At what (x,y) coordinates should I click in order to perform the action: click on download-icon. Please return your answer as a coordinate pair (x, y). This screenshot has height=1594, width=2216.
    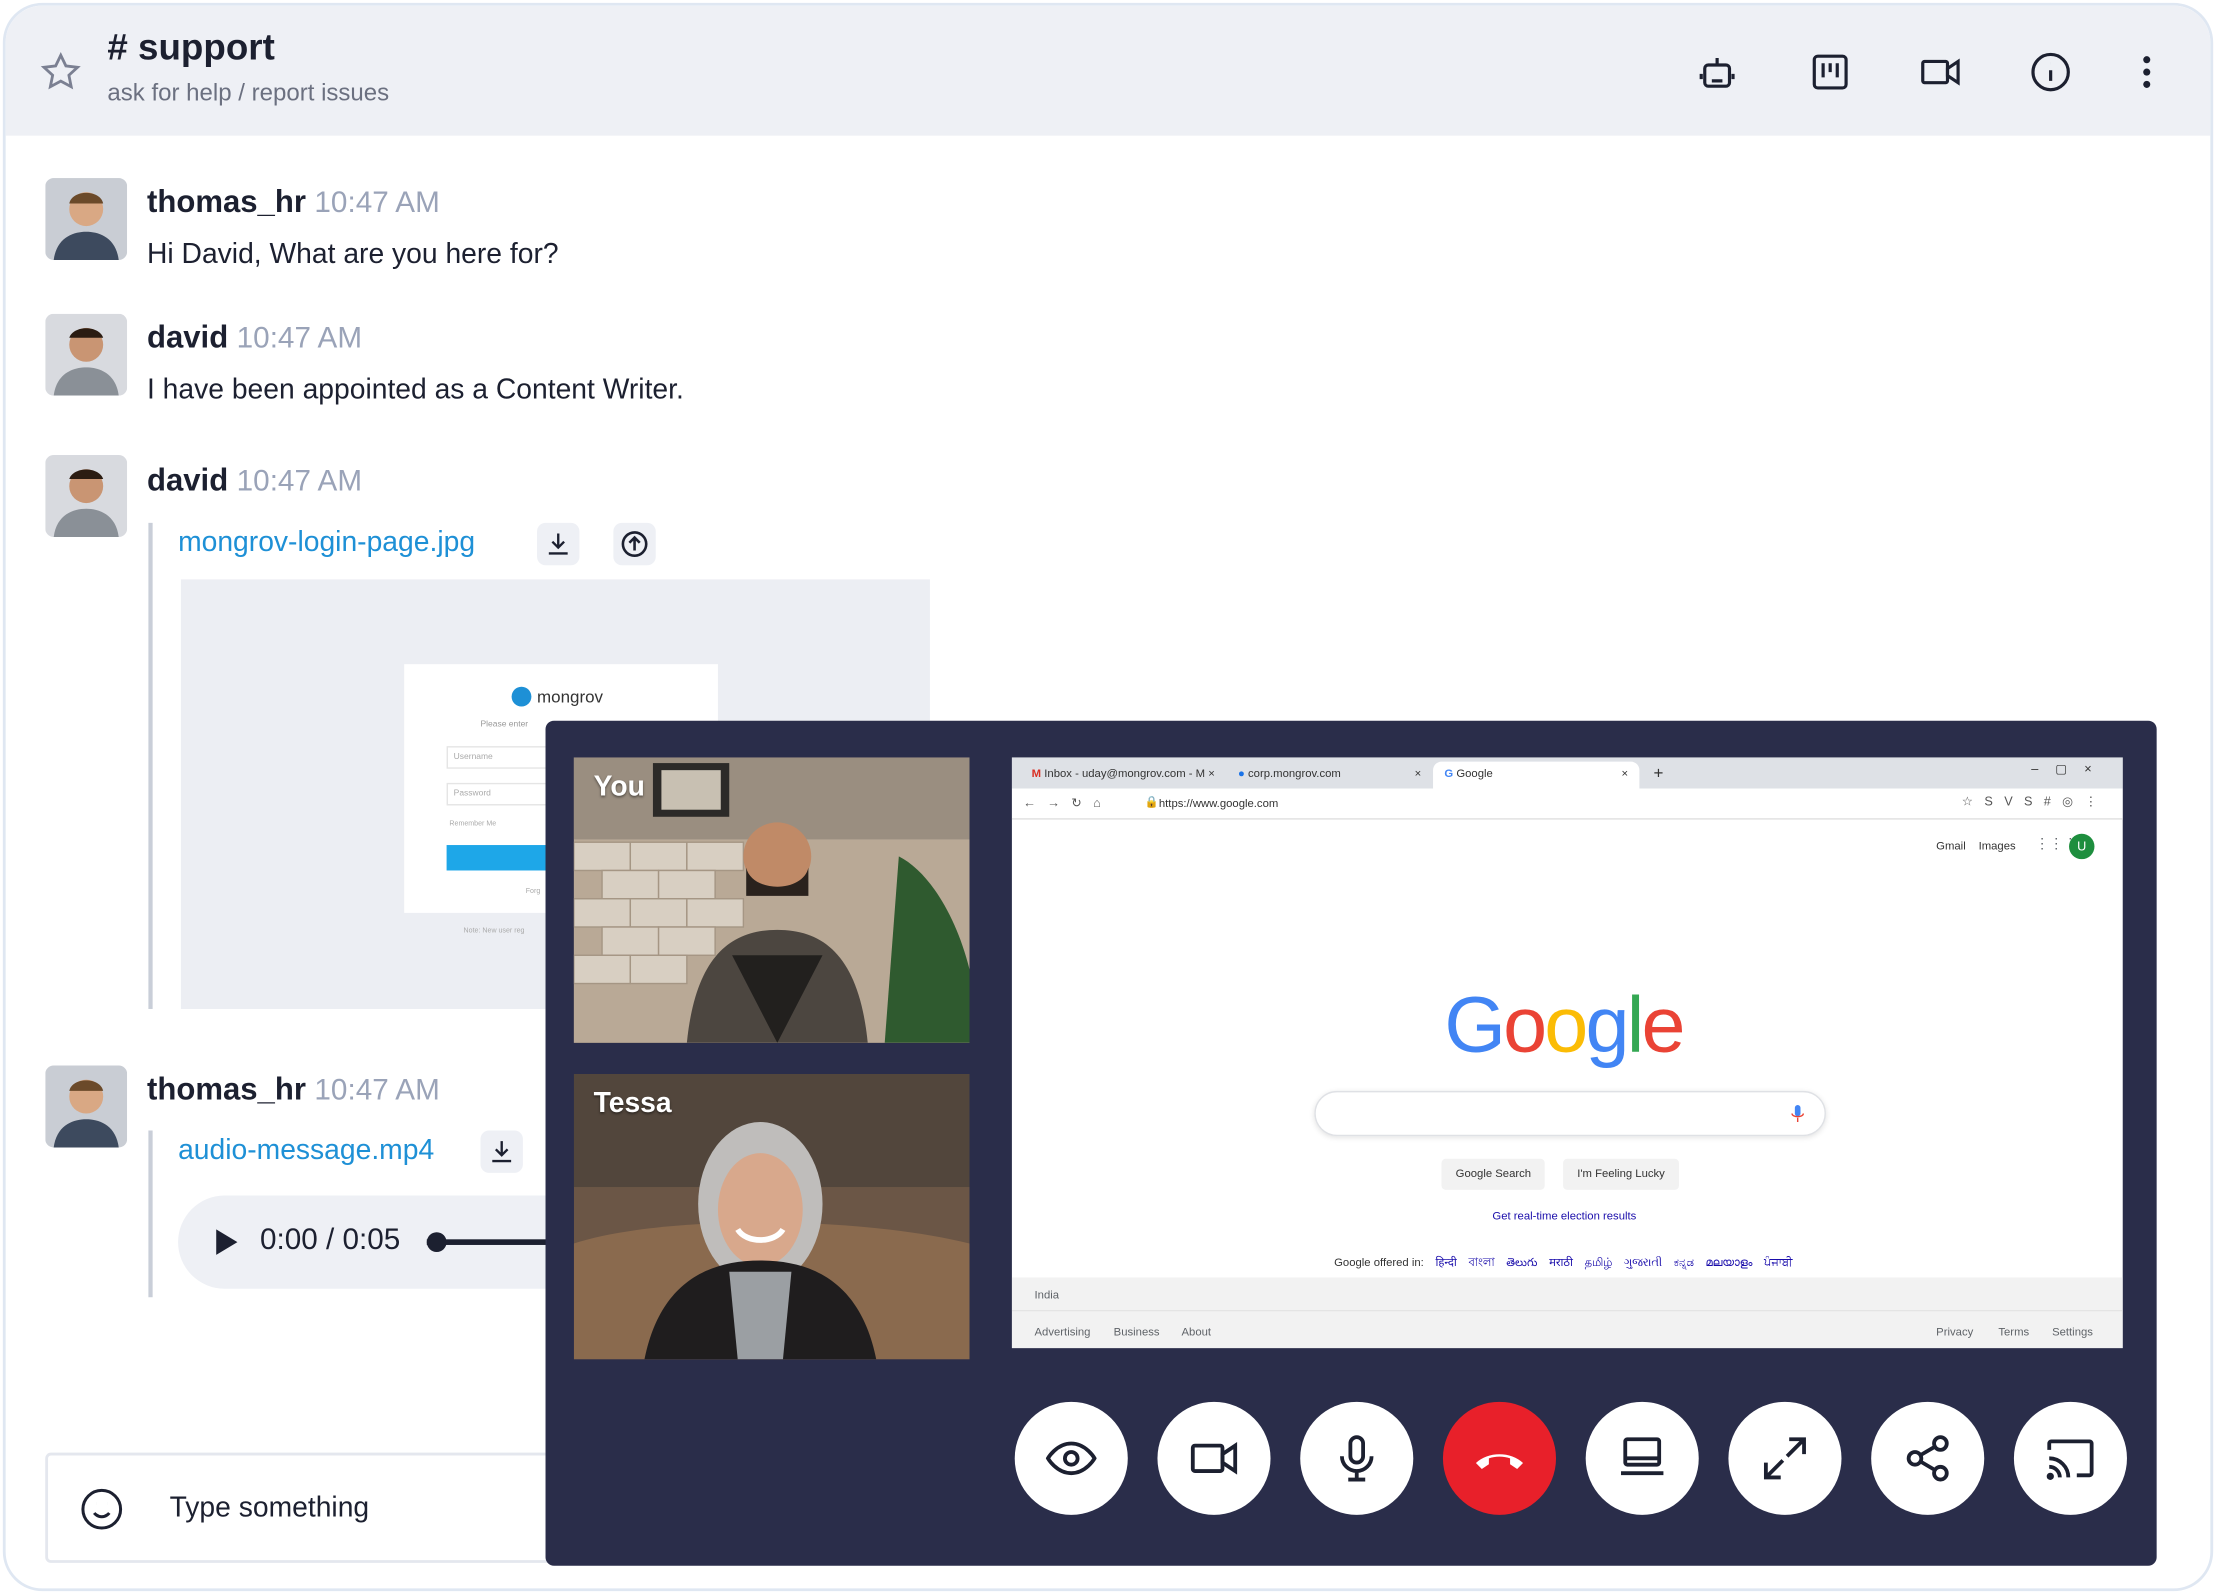
    Looking at the image, I should click on (502, 1152).